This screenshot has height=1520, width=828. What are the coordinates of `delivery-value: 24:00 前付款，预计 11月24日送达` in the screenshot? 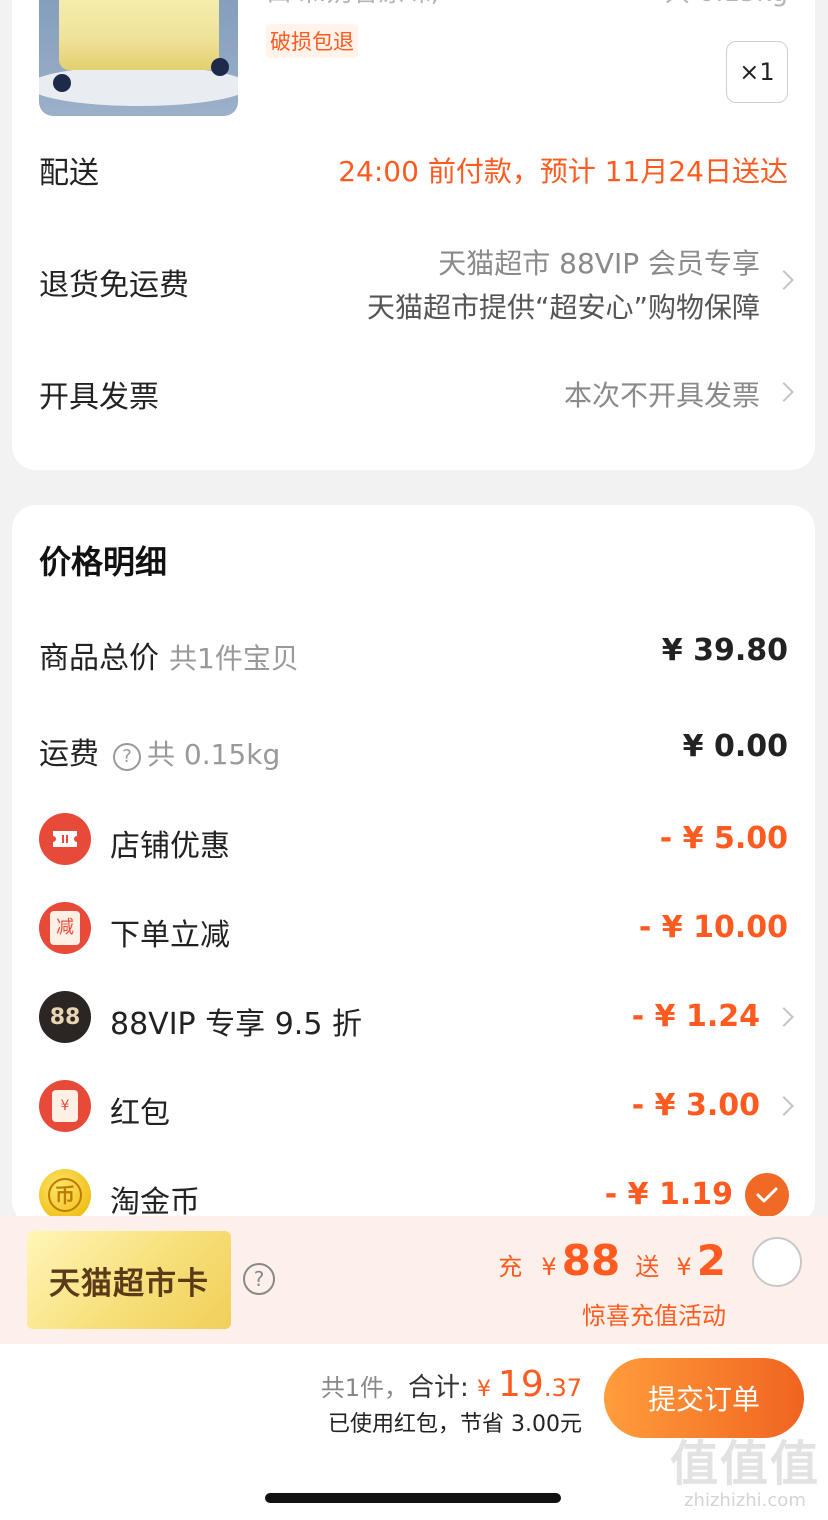 It's located at (563, 171).